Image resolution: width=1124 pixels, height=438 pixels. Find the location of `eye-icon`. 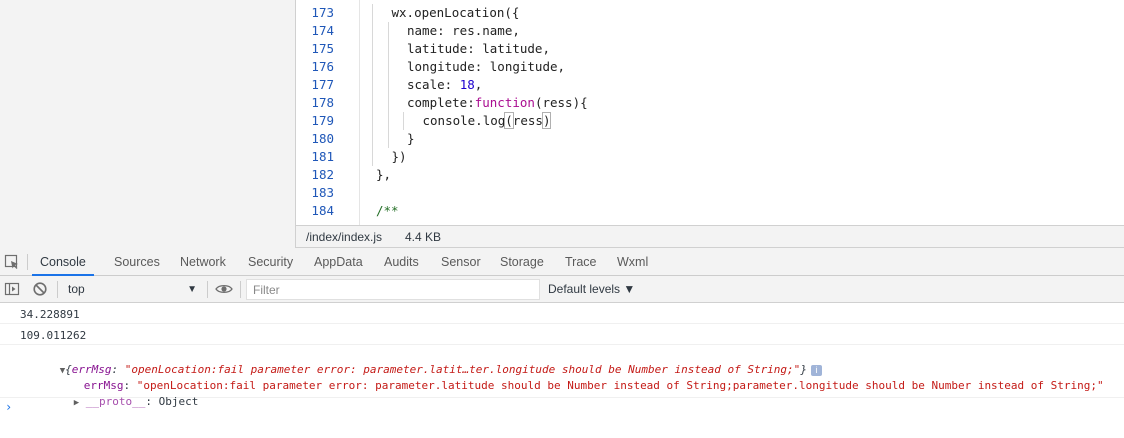

eye-icon is located at coordinates (224, 289).